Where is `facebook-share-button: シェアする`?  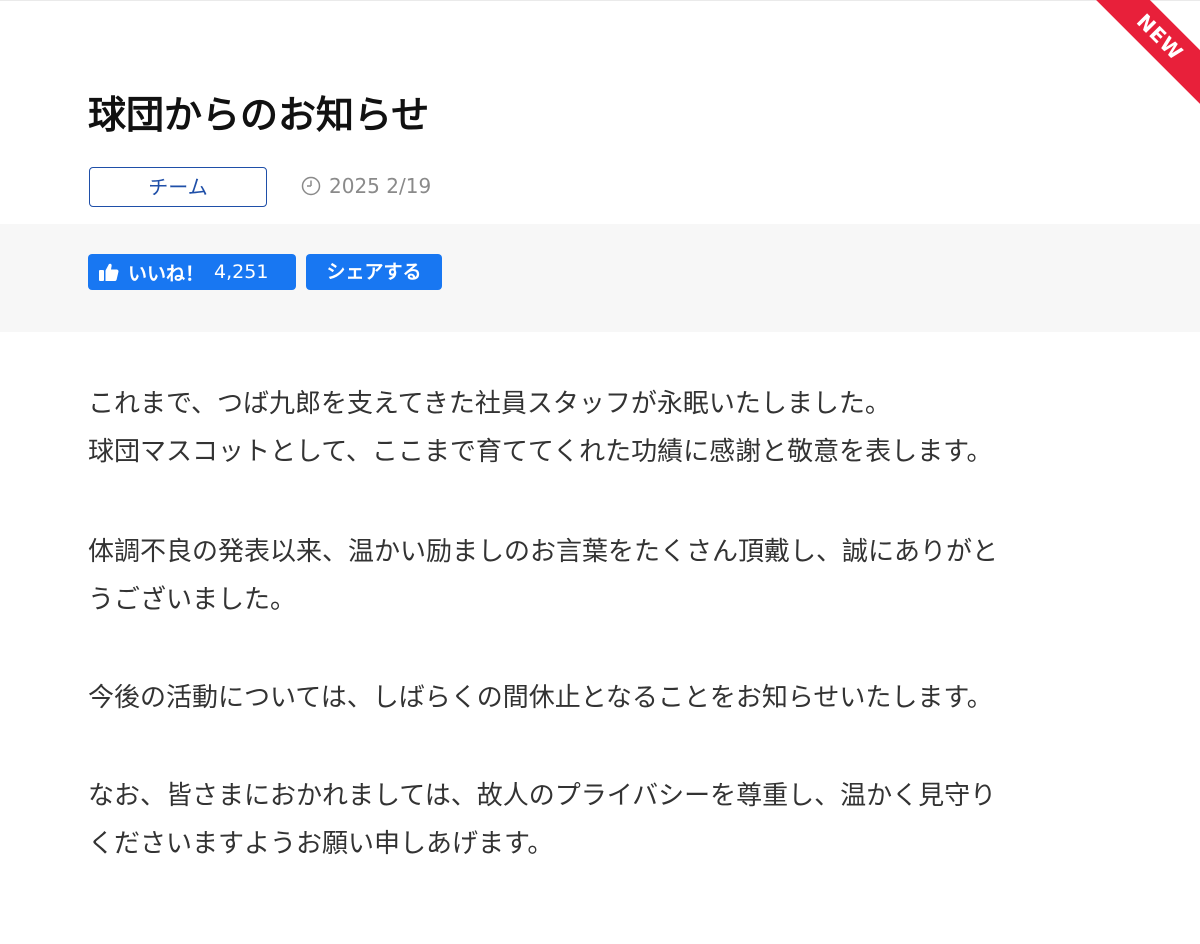 facebook-share-button: シェアする is located at coordinates (374, 272).